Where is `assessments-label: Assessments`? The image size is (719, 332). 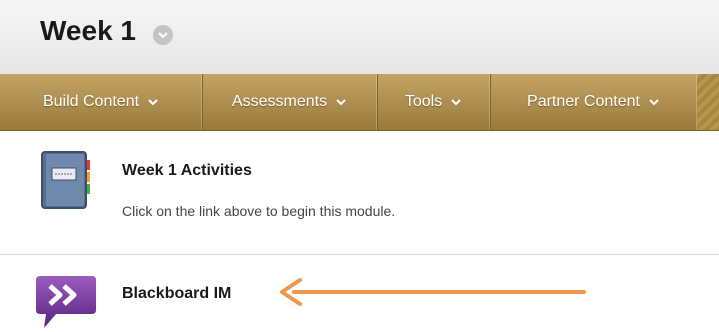 assessments-label: Assessments is located at coordinates (279, 101).